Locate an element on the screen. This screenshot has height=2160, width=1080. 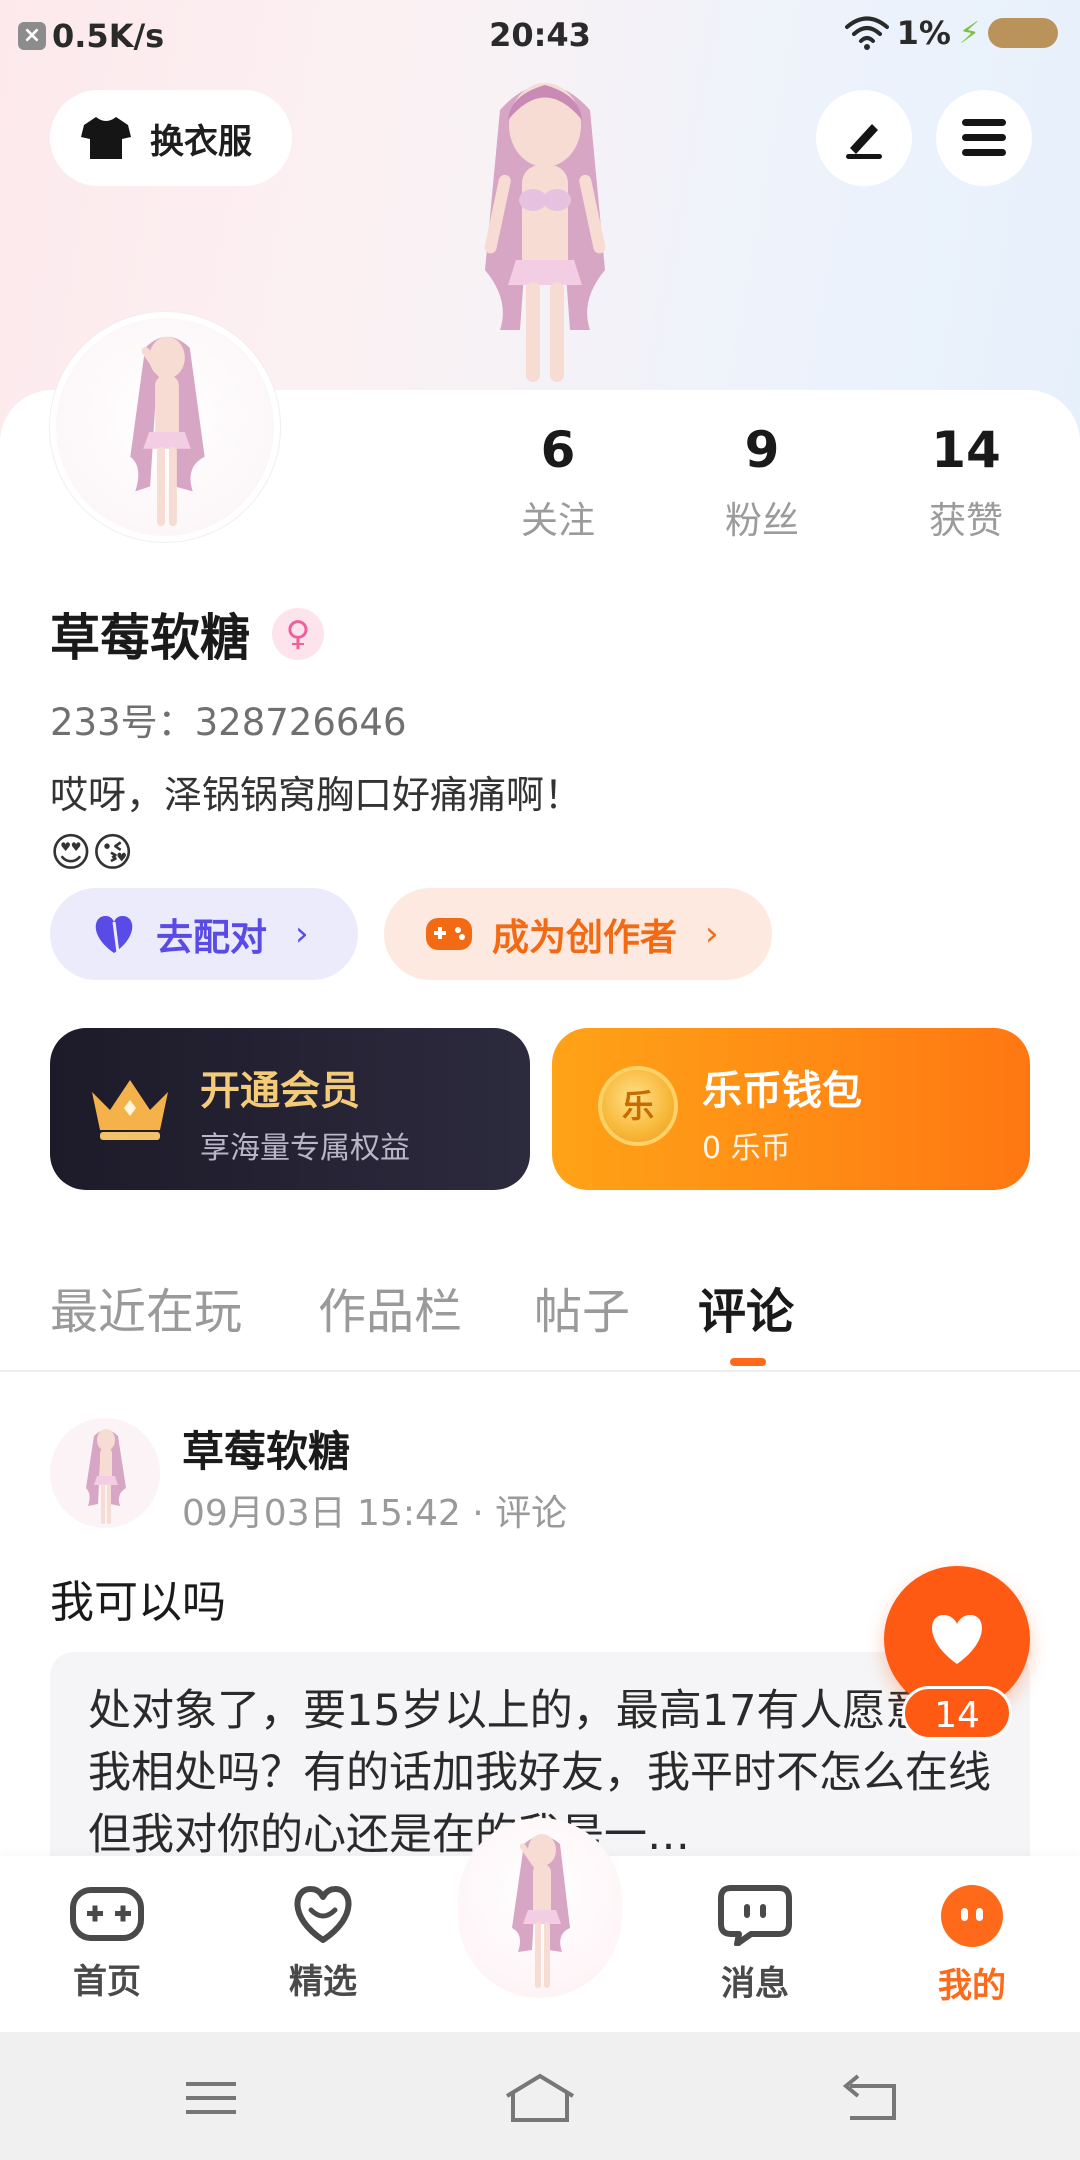
bio: 哎呀，泽锅锅窝胸口好痛痛啊！ 😍😘 is located at coordinates (316, 824).